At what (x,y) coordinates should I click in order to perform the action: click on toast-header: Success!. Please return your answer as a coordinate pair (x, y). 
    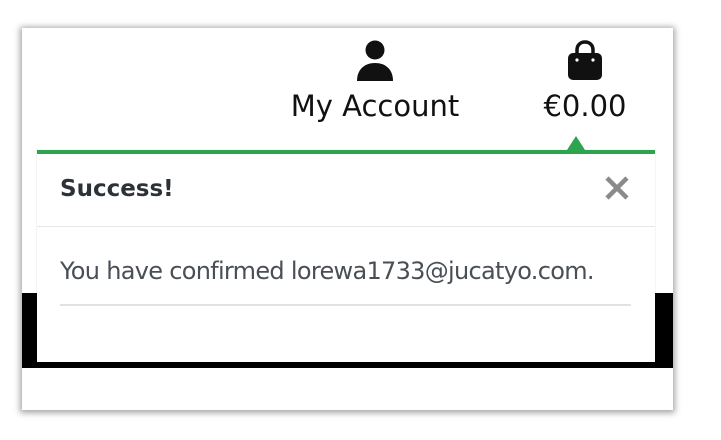
    Looking at the image, I should click on (346, 190).